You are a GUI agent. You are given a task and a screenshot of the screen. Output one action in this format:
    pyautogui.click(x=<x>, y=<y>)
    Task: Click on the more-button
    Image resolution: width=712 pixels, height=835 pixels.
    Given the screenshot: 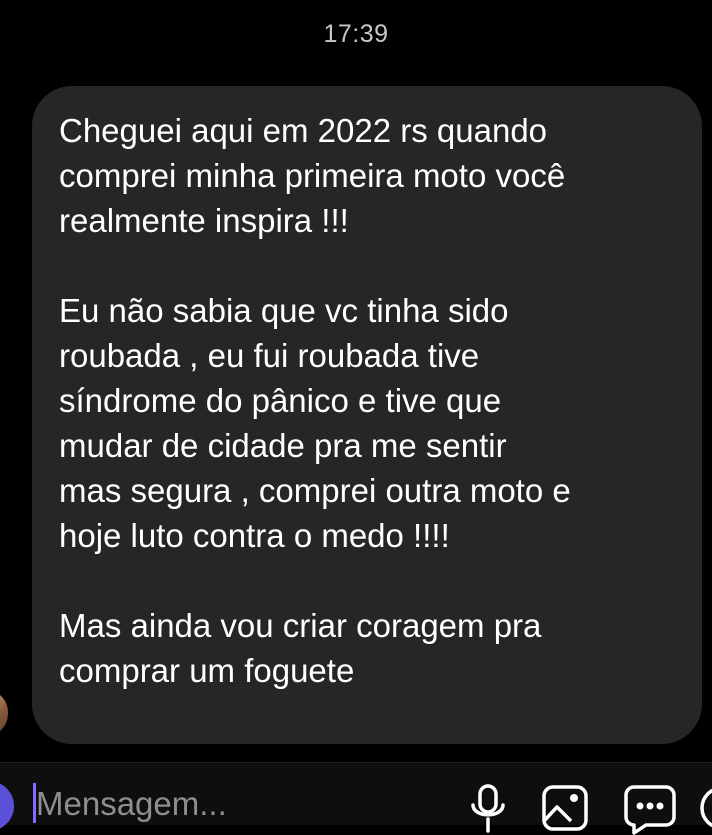 What is the action you would take?
    pyautogui.click(x=706, y=808)
    